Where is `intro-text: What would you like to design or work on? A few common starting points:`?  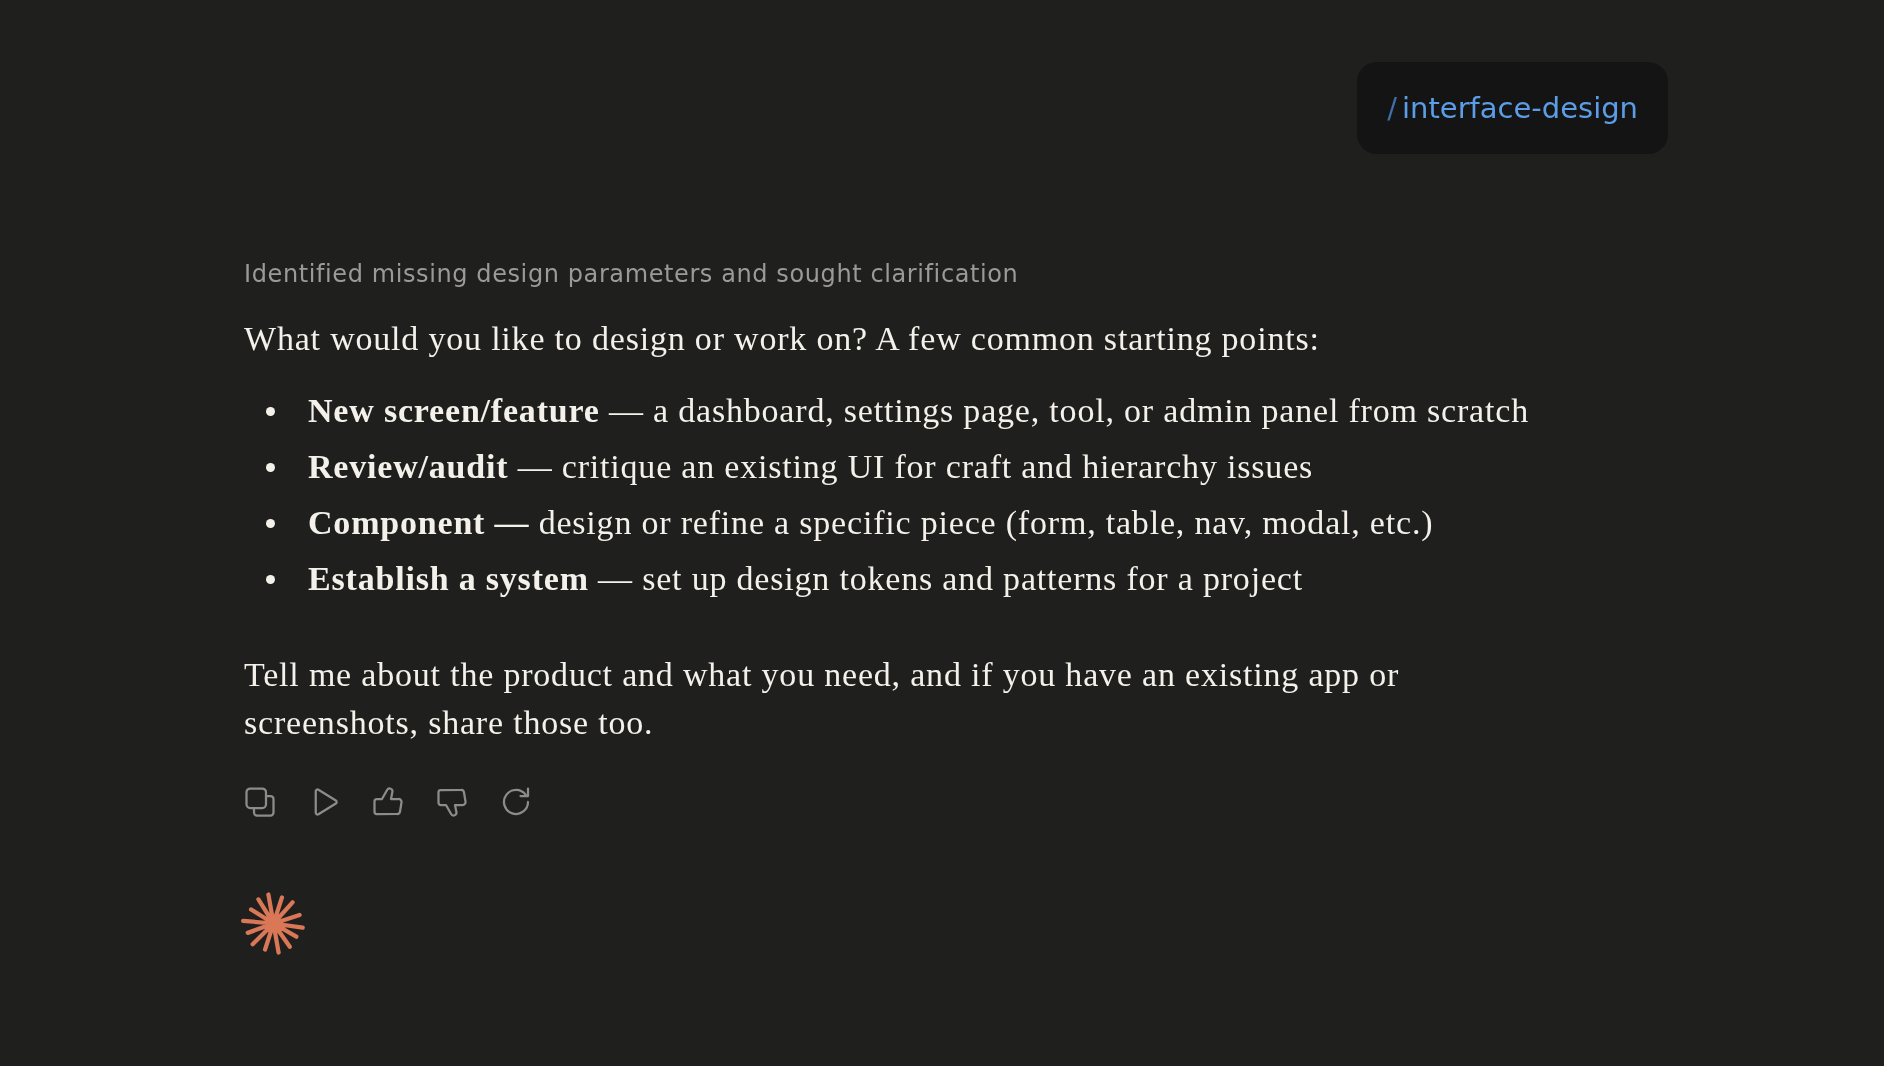 intro-text: What would you like to design or work on? A few common starting points: is located at coordinates (782, 339).